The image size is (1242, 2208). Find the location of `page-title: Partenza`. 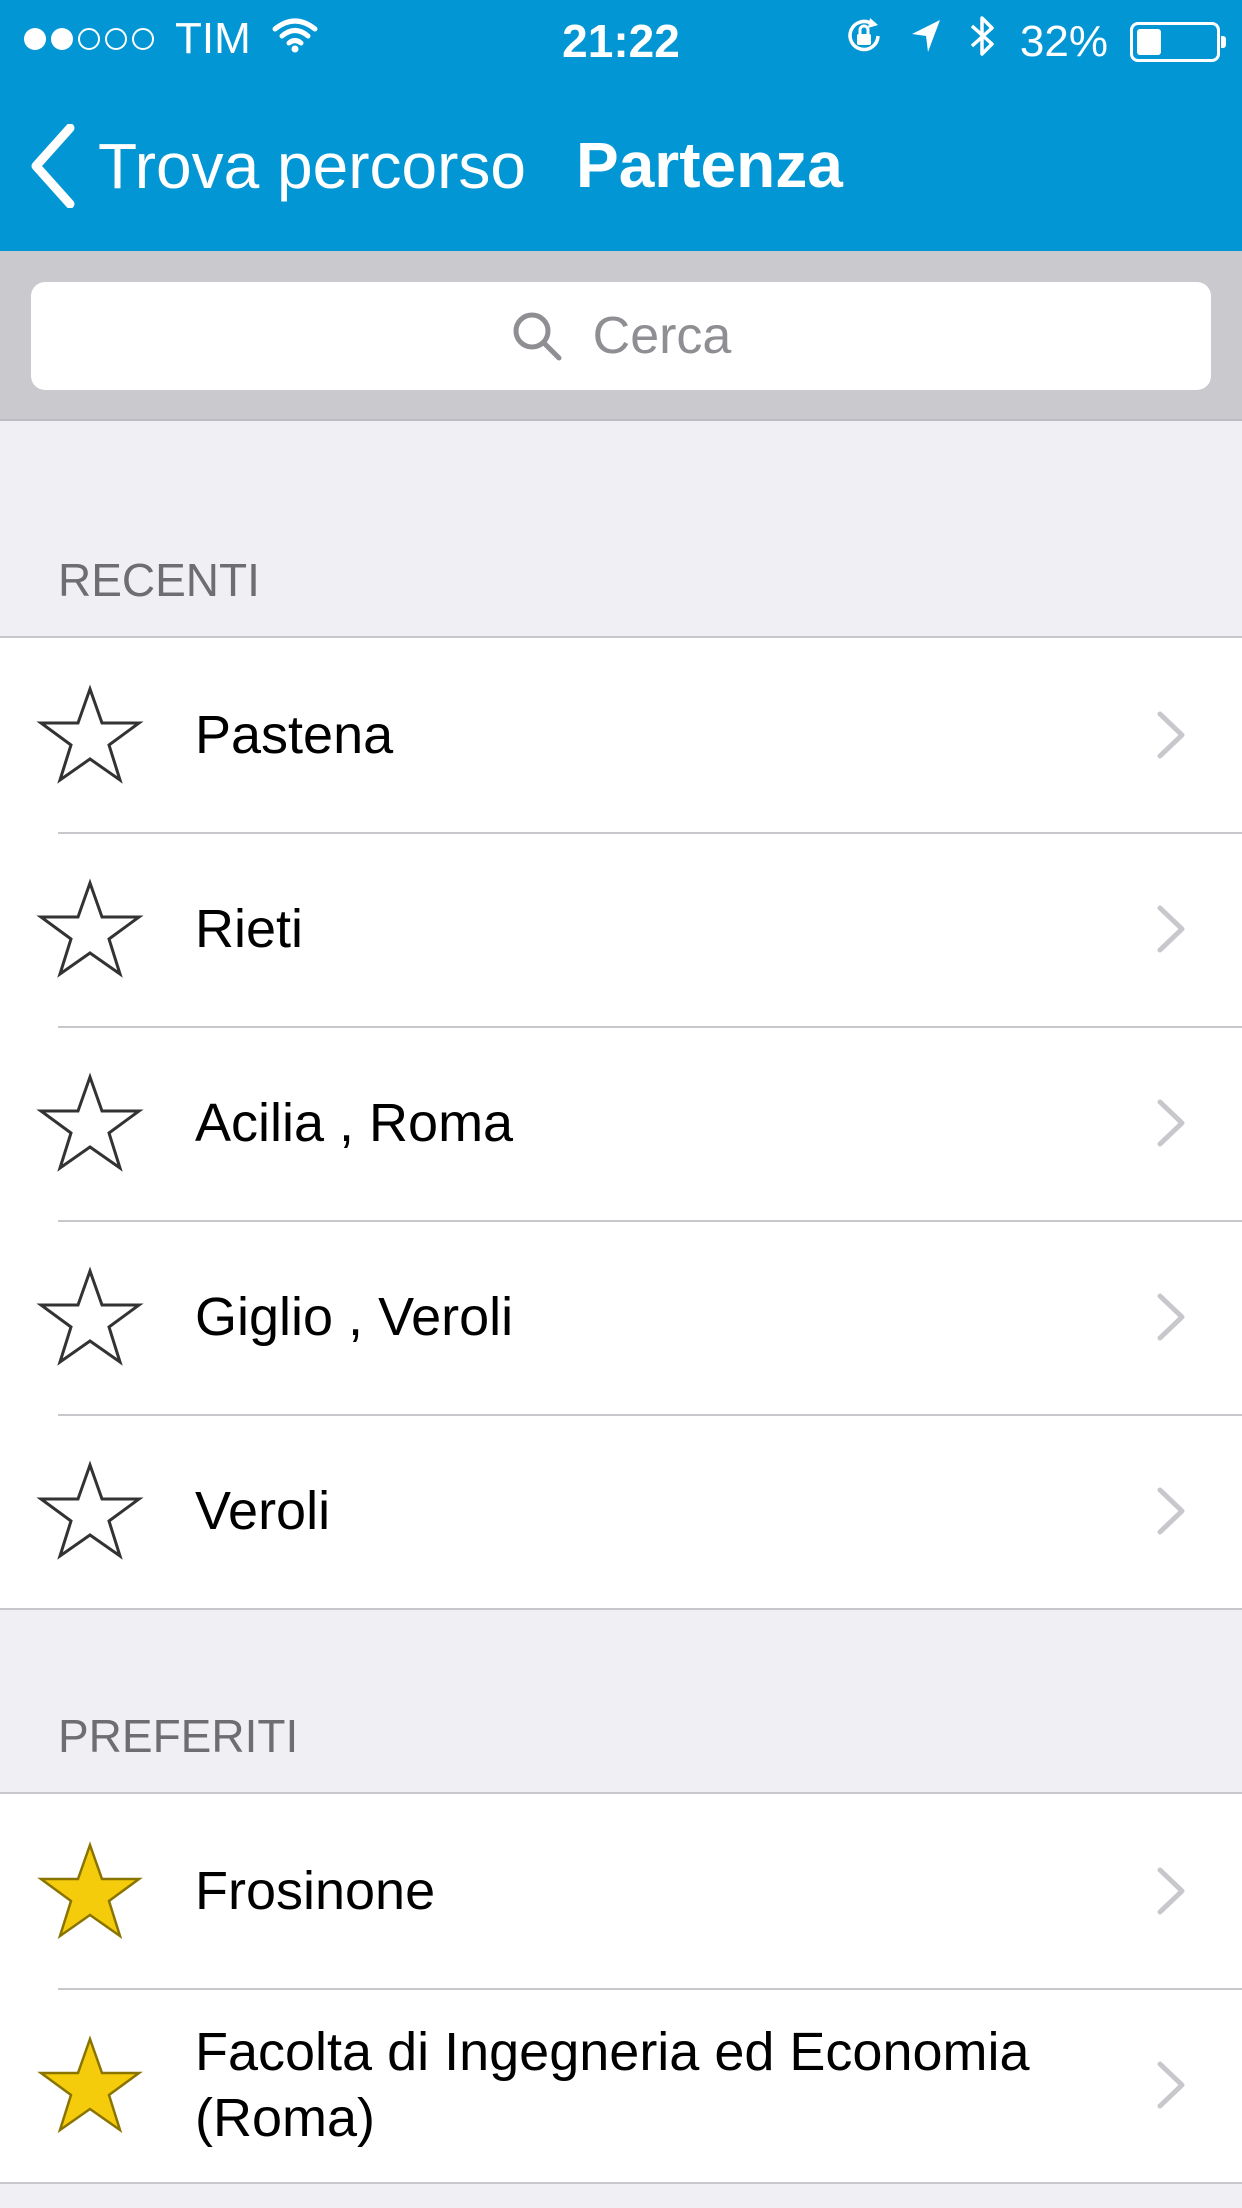

page-title: Partenza is located at coordinates (709, 165).